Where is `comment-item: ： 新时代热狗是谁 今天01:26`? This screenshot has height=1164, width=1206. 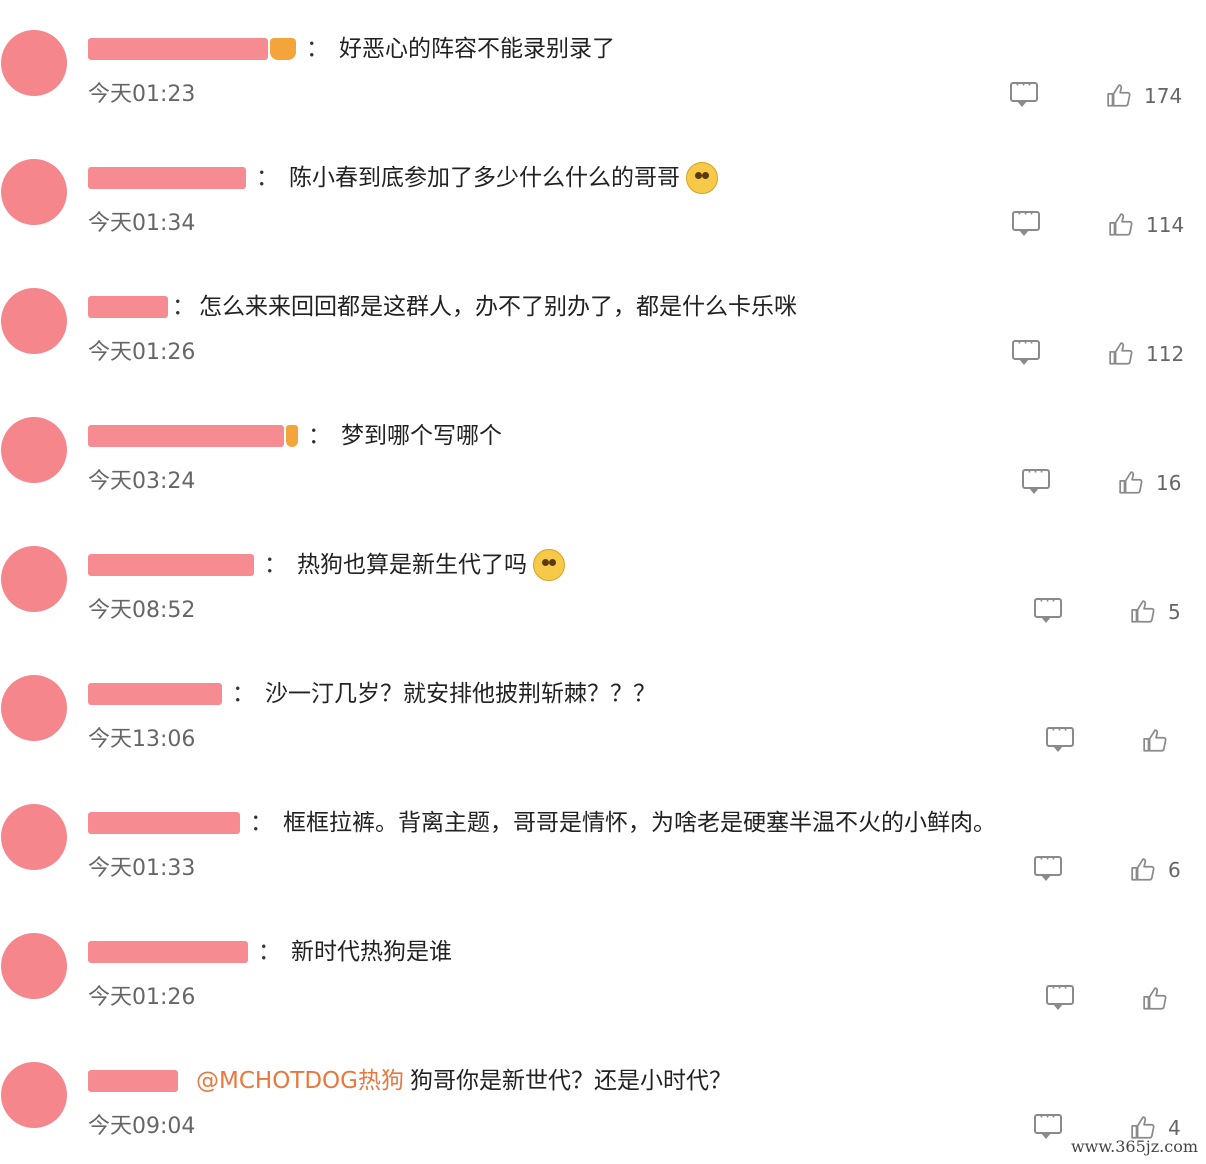 comment-item: ： 新时代热狗是谁 今天01:26 is located at coordinates (603, 969).